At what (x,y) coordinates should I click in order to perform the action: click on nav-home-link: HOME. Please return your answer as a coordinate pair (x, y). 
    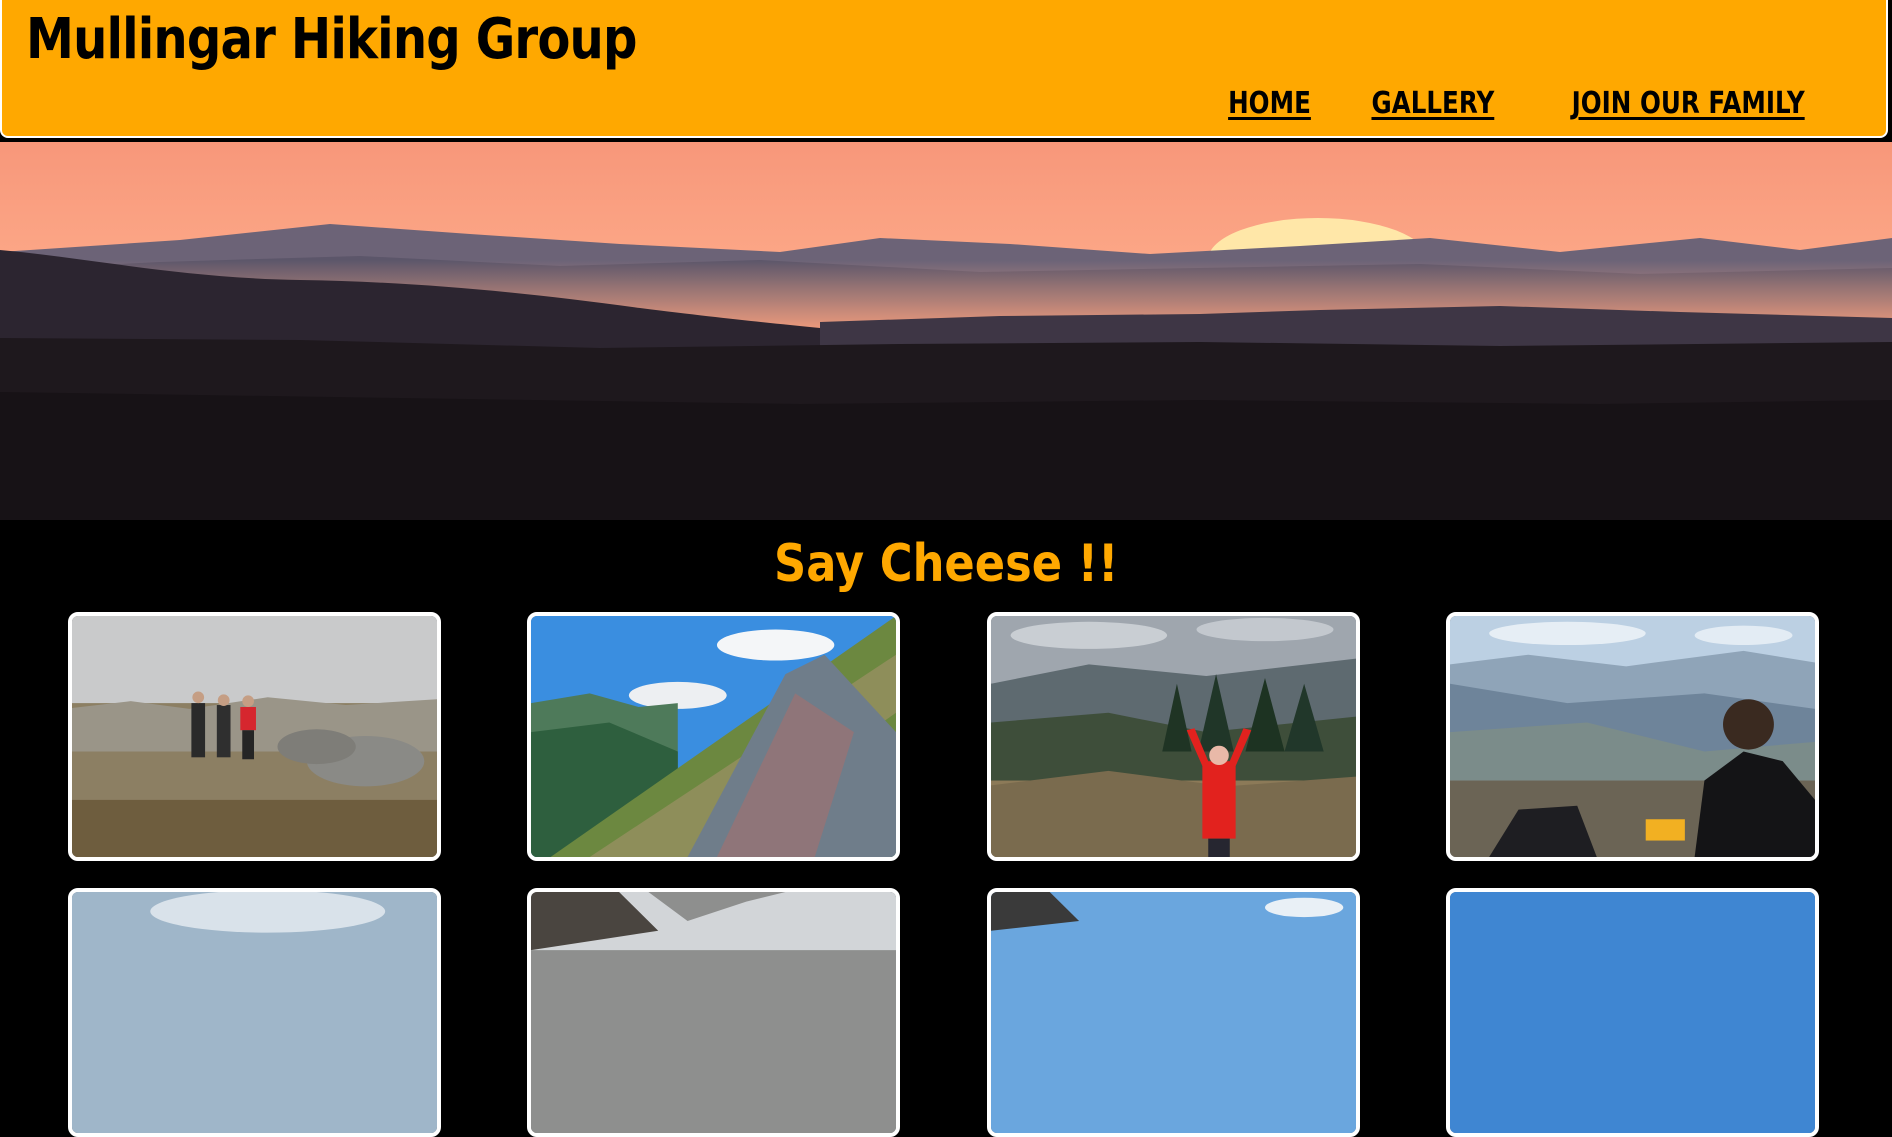
    Looking at the image, I should click on (1269, 103).